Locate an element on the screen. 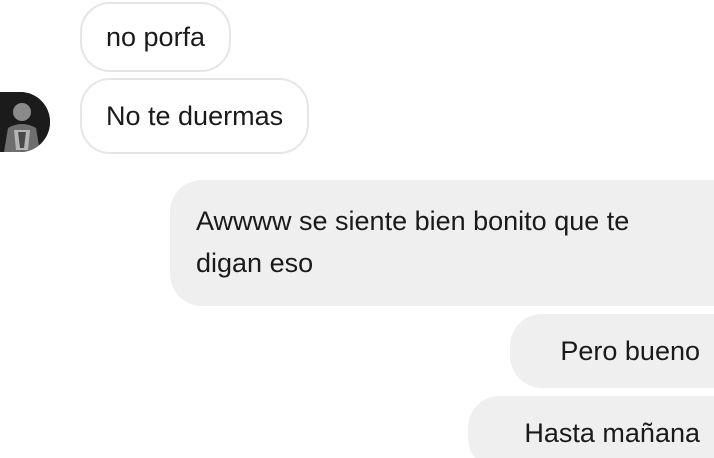 This screenshot has width=714, height=458. outgoing-message-bubble: Hasta mañana is located at coordinates (591, 427).